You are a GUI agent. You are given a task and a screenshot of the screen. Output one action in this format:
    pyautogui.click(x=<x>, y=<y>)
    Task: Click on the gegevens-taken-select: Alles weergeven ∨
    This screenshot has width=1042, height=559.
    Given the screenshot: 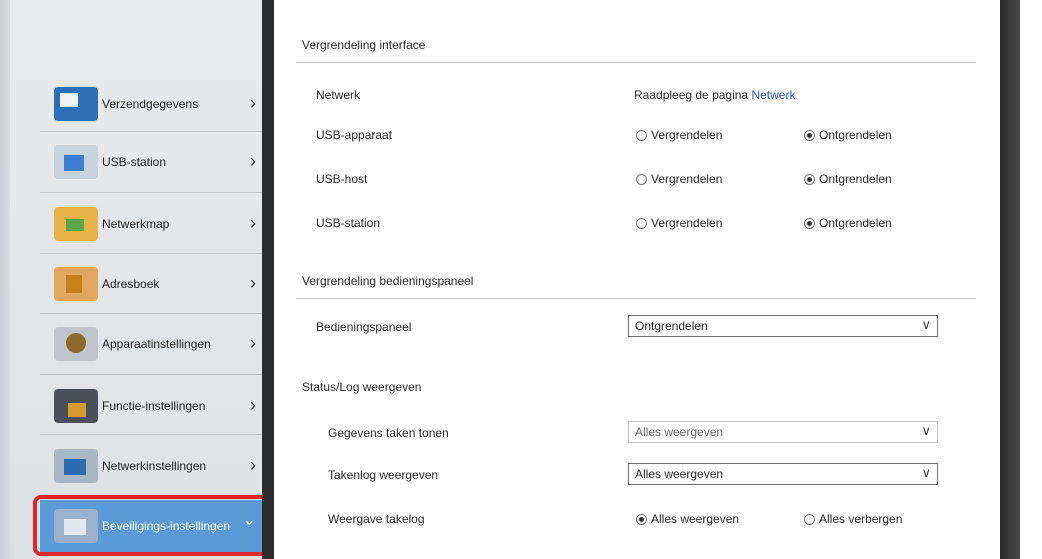 What is the action you would take?
    pyautogui.click(x=783, y=432)
    